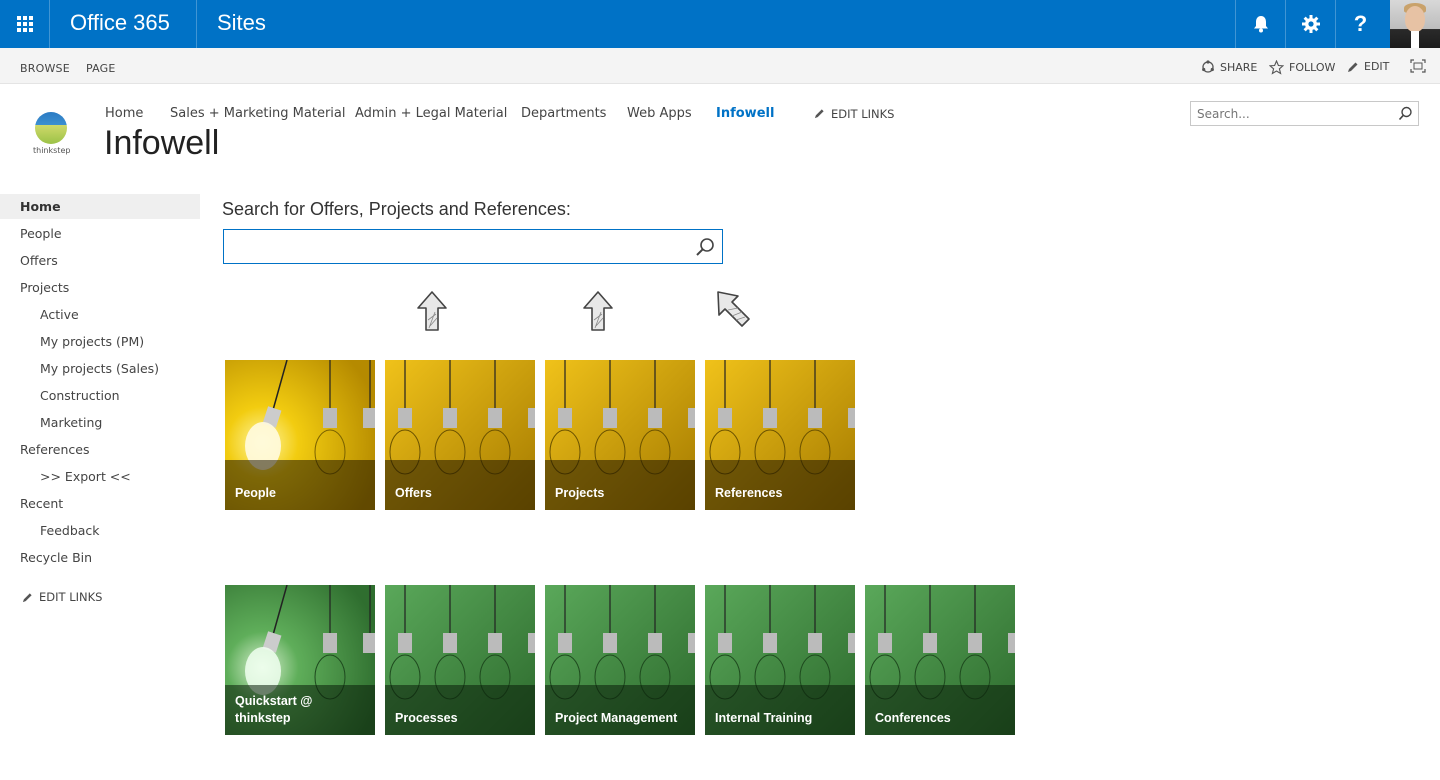 The image size is (1440, 780). What do you see at coordinates (659, 113) in the screenshot?
I see `topnav-web-apps: Web Apps` at bounding box center [659, 113].